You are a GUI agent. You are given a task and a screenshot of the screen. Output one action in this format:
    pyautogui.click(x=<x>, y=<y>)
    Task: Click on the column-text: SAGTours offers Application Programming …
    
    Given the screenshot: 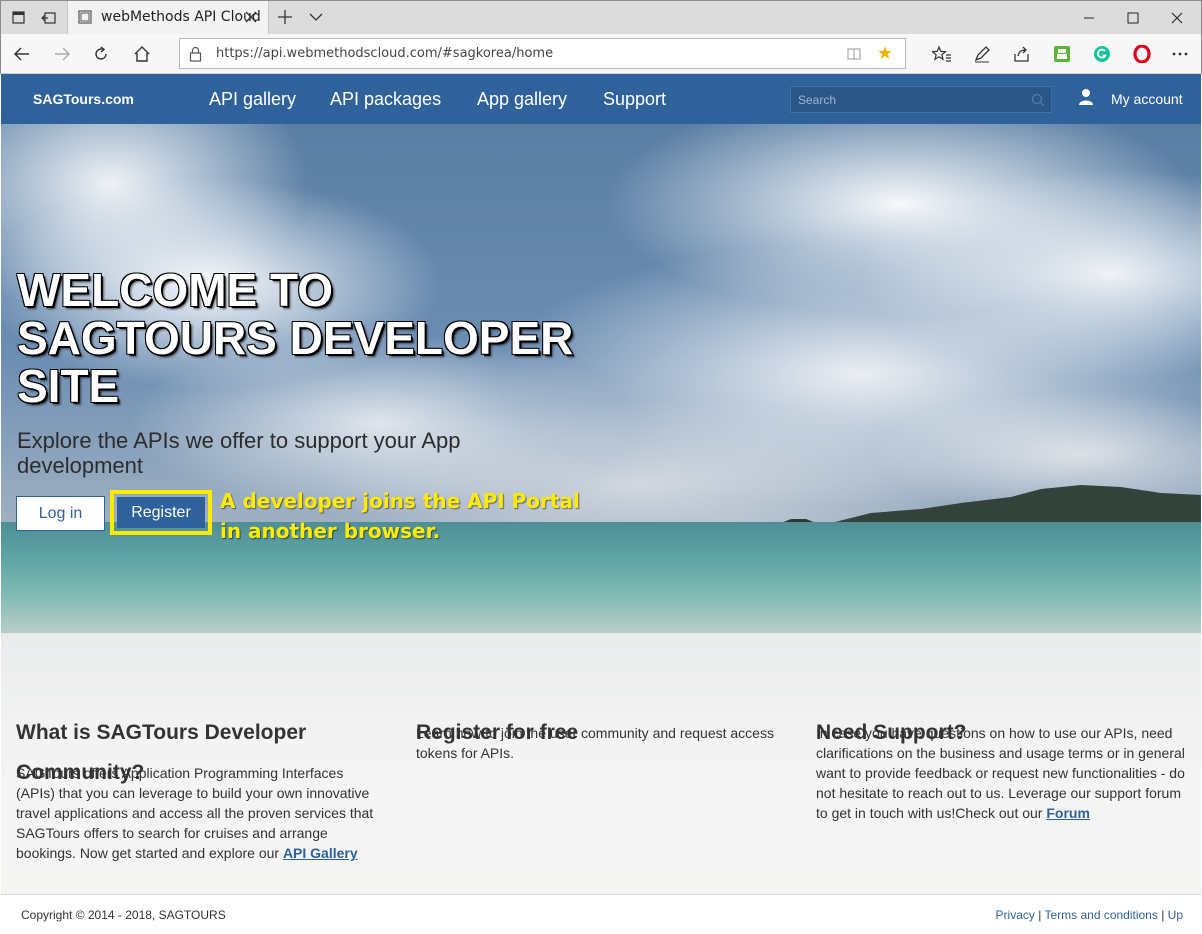 What is the action you would take?
    pyautogui.click(x=198, y=813)
    